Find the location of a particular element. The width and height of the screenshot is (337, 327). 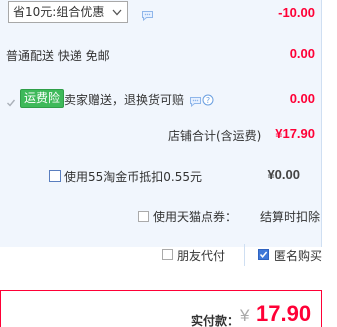

shipping-amount: 0.00 is located at coordinates (302, 53).